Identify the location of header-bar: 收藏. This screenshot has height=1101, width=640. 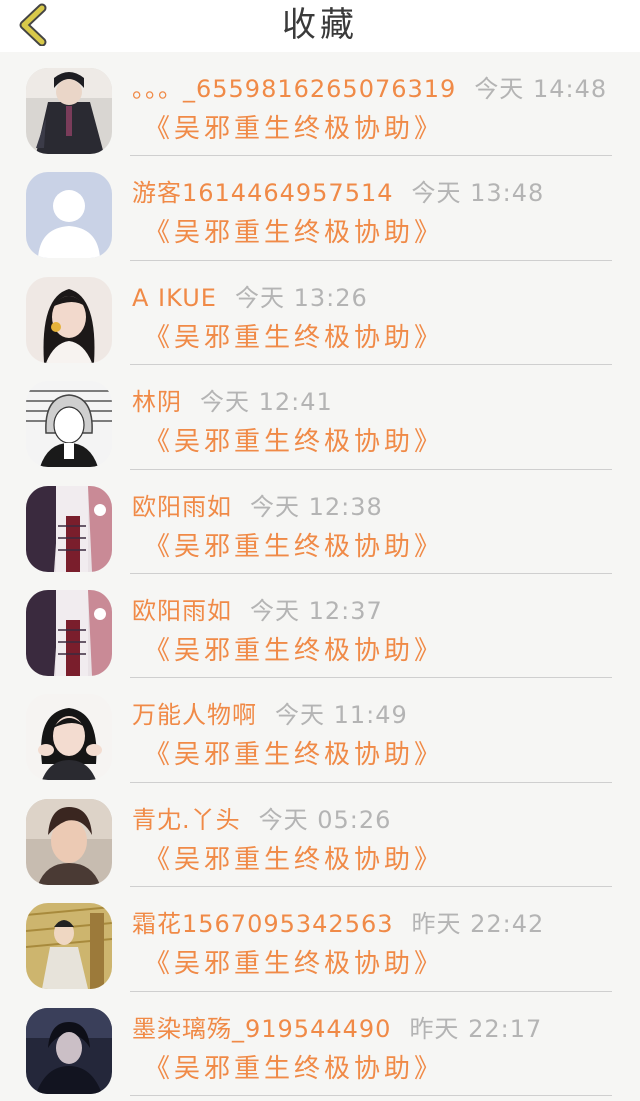
(320, 26).